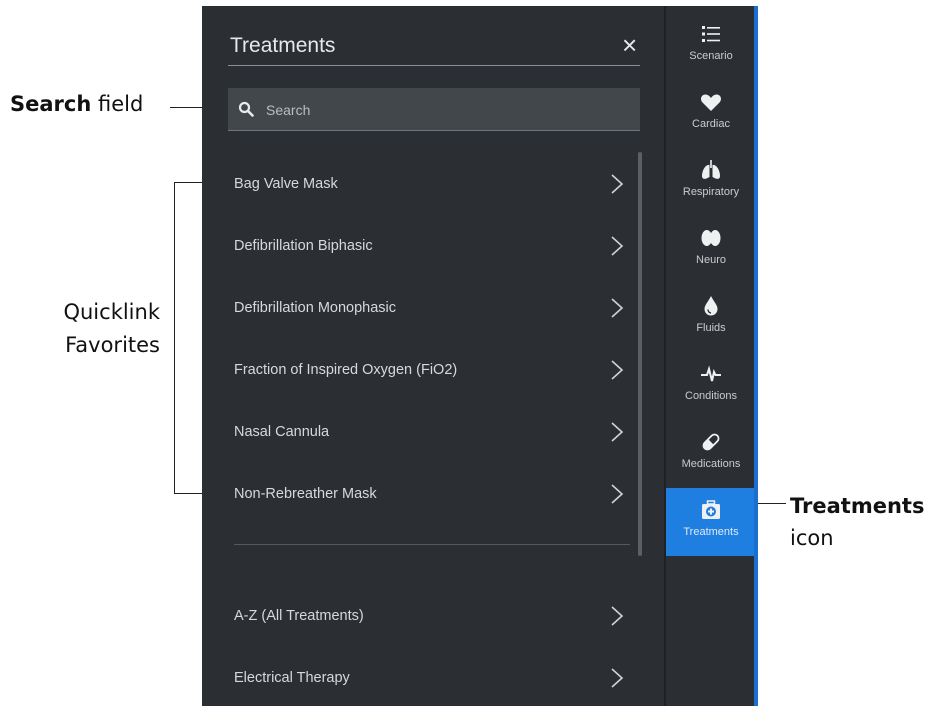 This screenshot has width=946, height=710. I want to click on title-divider, so click(434, 65).